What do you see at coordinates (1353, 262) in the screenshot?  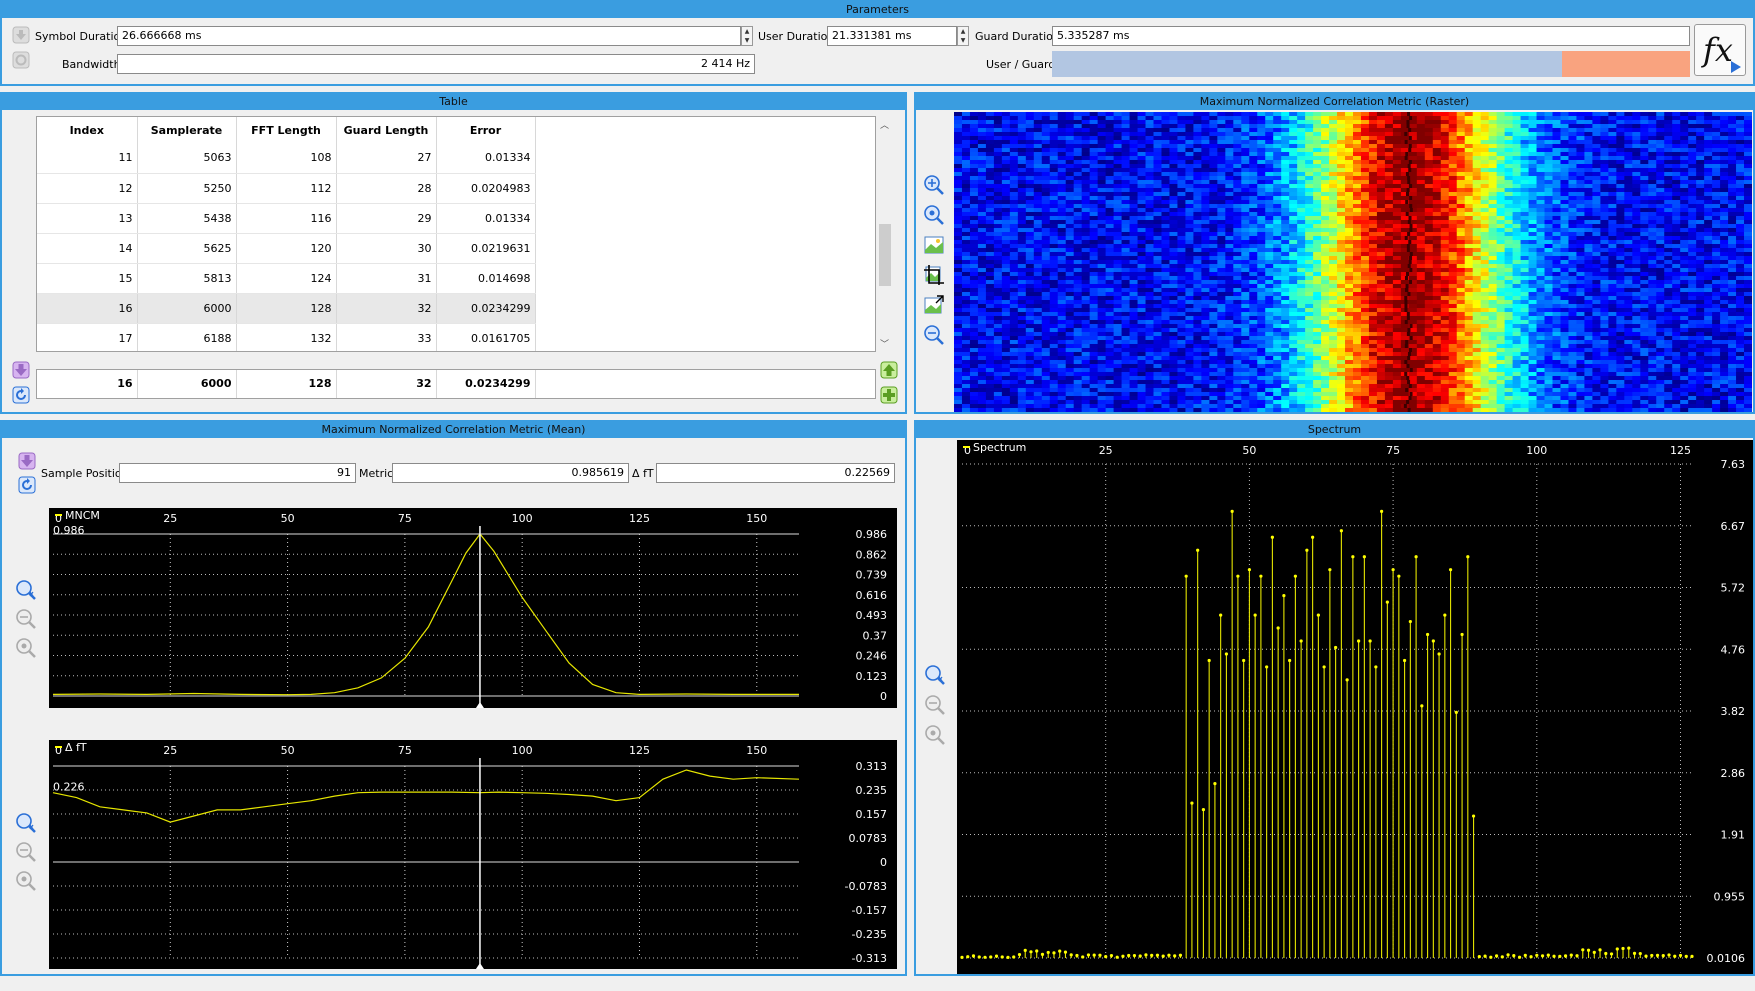 I see `raster-image` at bounding box center [1353, 262].